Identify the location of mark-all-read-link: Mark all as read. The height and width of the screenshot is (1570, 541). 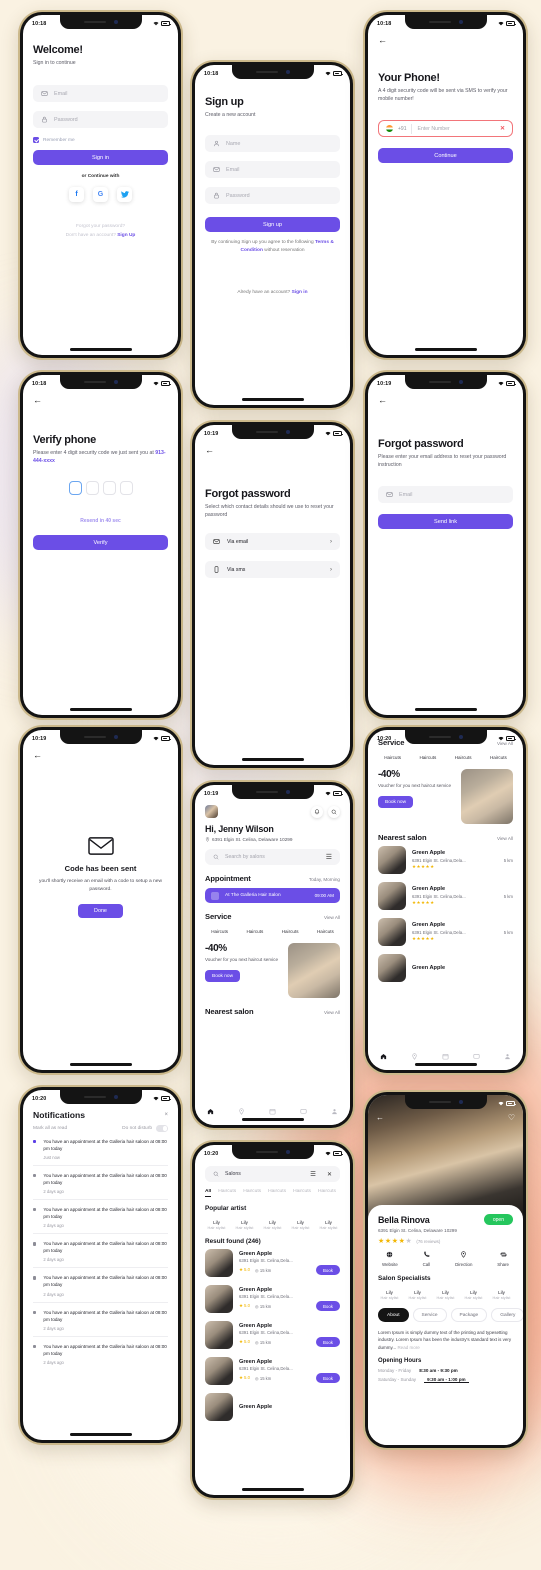
(50, 1128).